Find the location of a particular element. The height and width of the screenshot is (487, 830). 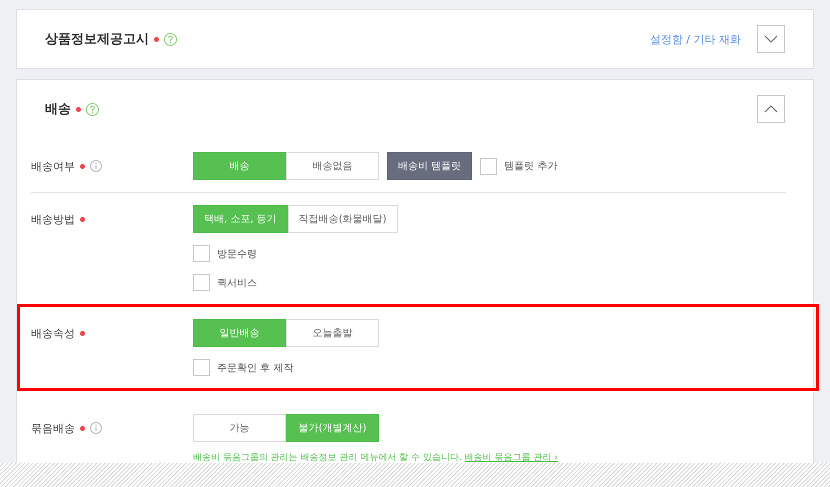

chevron-down-icon is located at coordinates (771, 39).